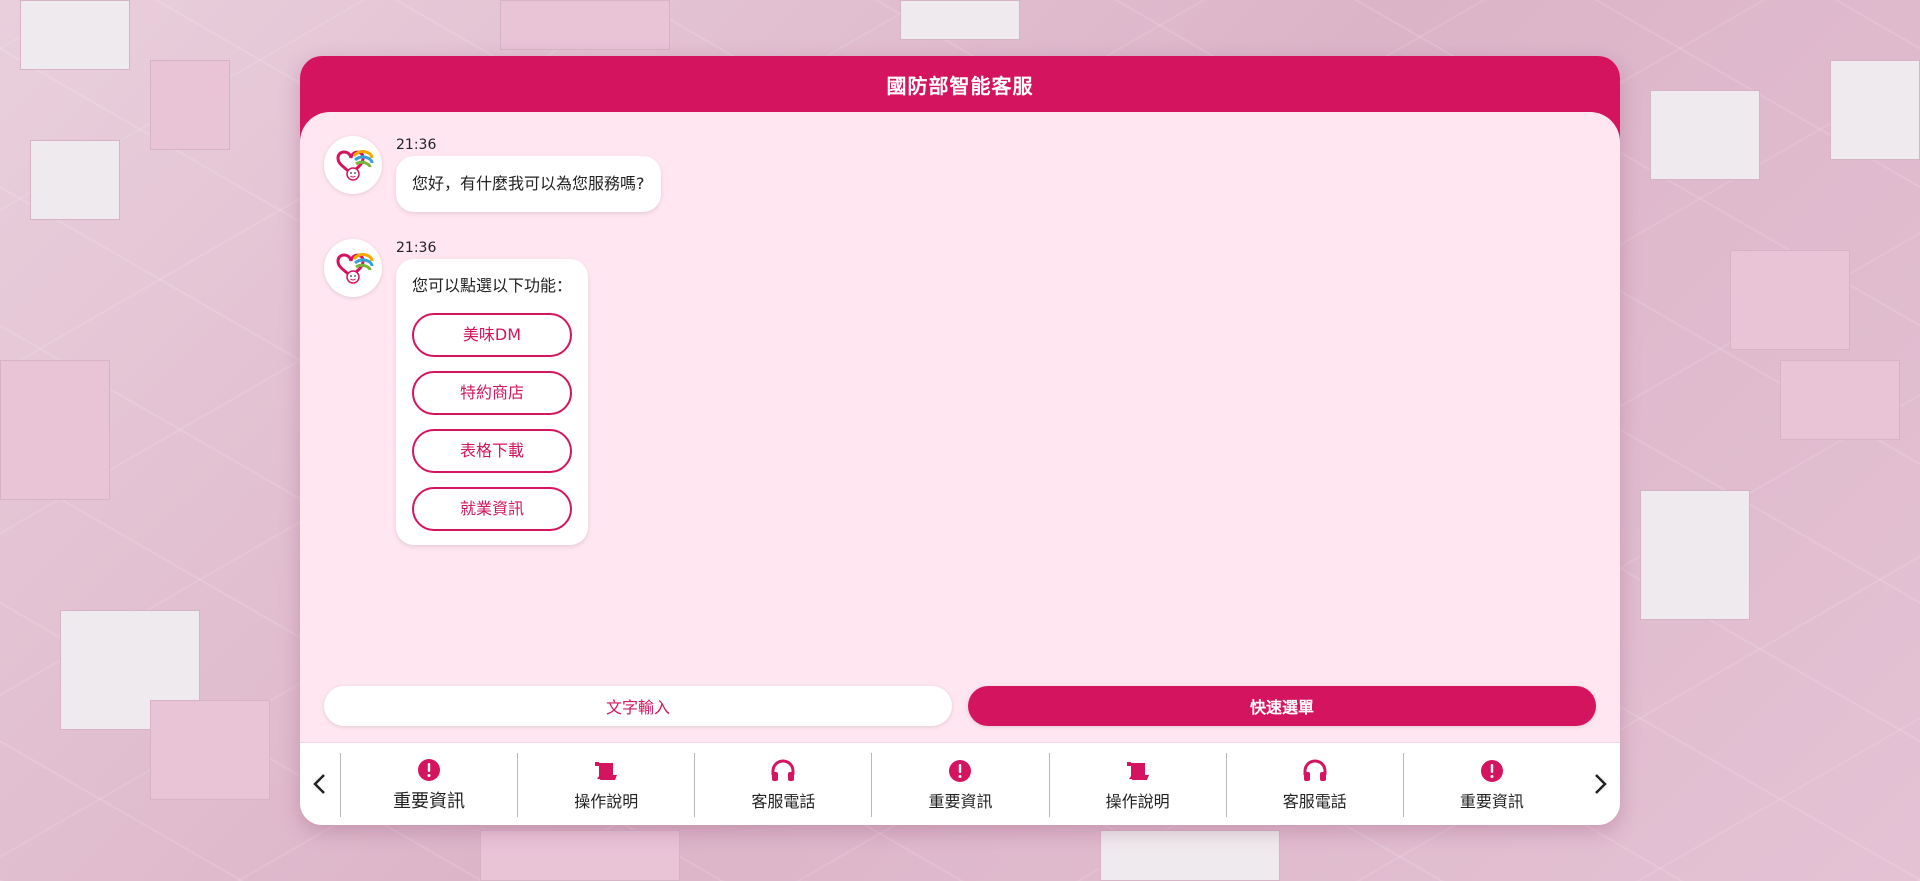 This screenshot has width=1920, height=881. I want to click on bot-message-1: 21:36 您好，有什麼我可以為您服務嗎?, so click(492, 174).